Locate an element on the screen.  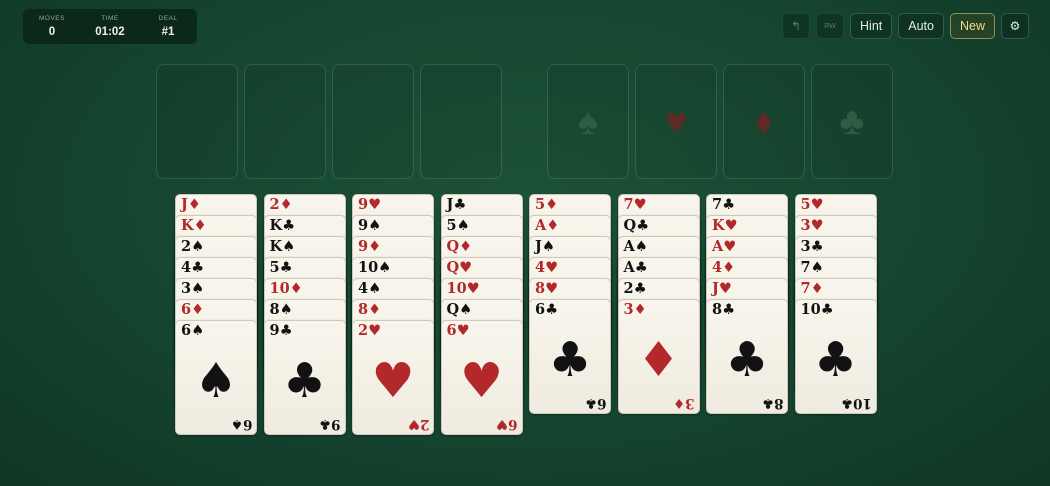
auto-button: Auto is located at coordinates (921, 26).